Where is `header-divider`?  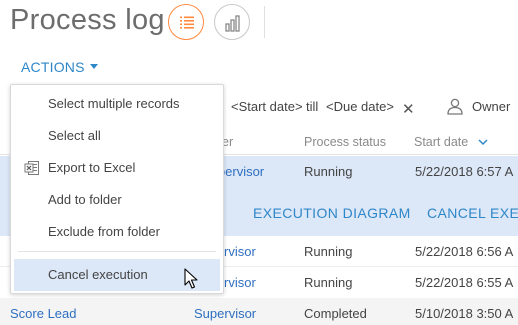
header-divider is located at coordinates (264, 22).